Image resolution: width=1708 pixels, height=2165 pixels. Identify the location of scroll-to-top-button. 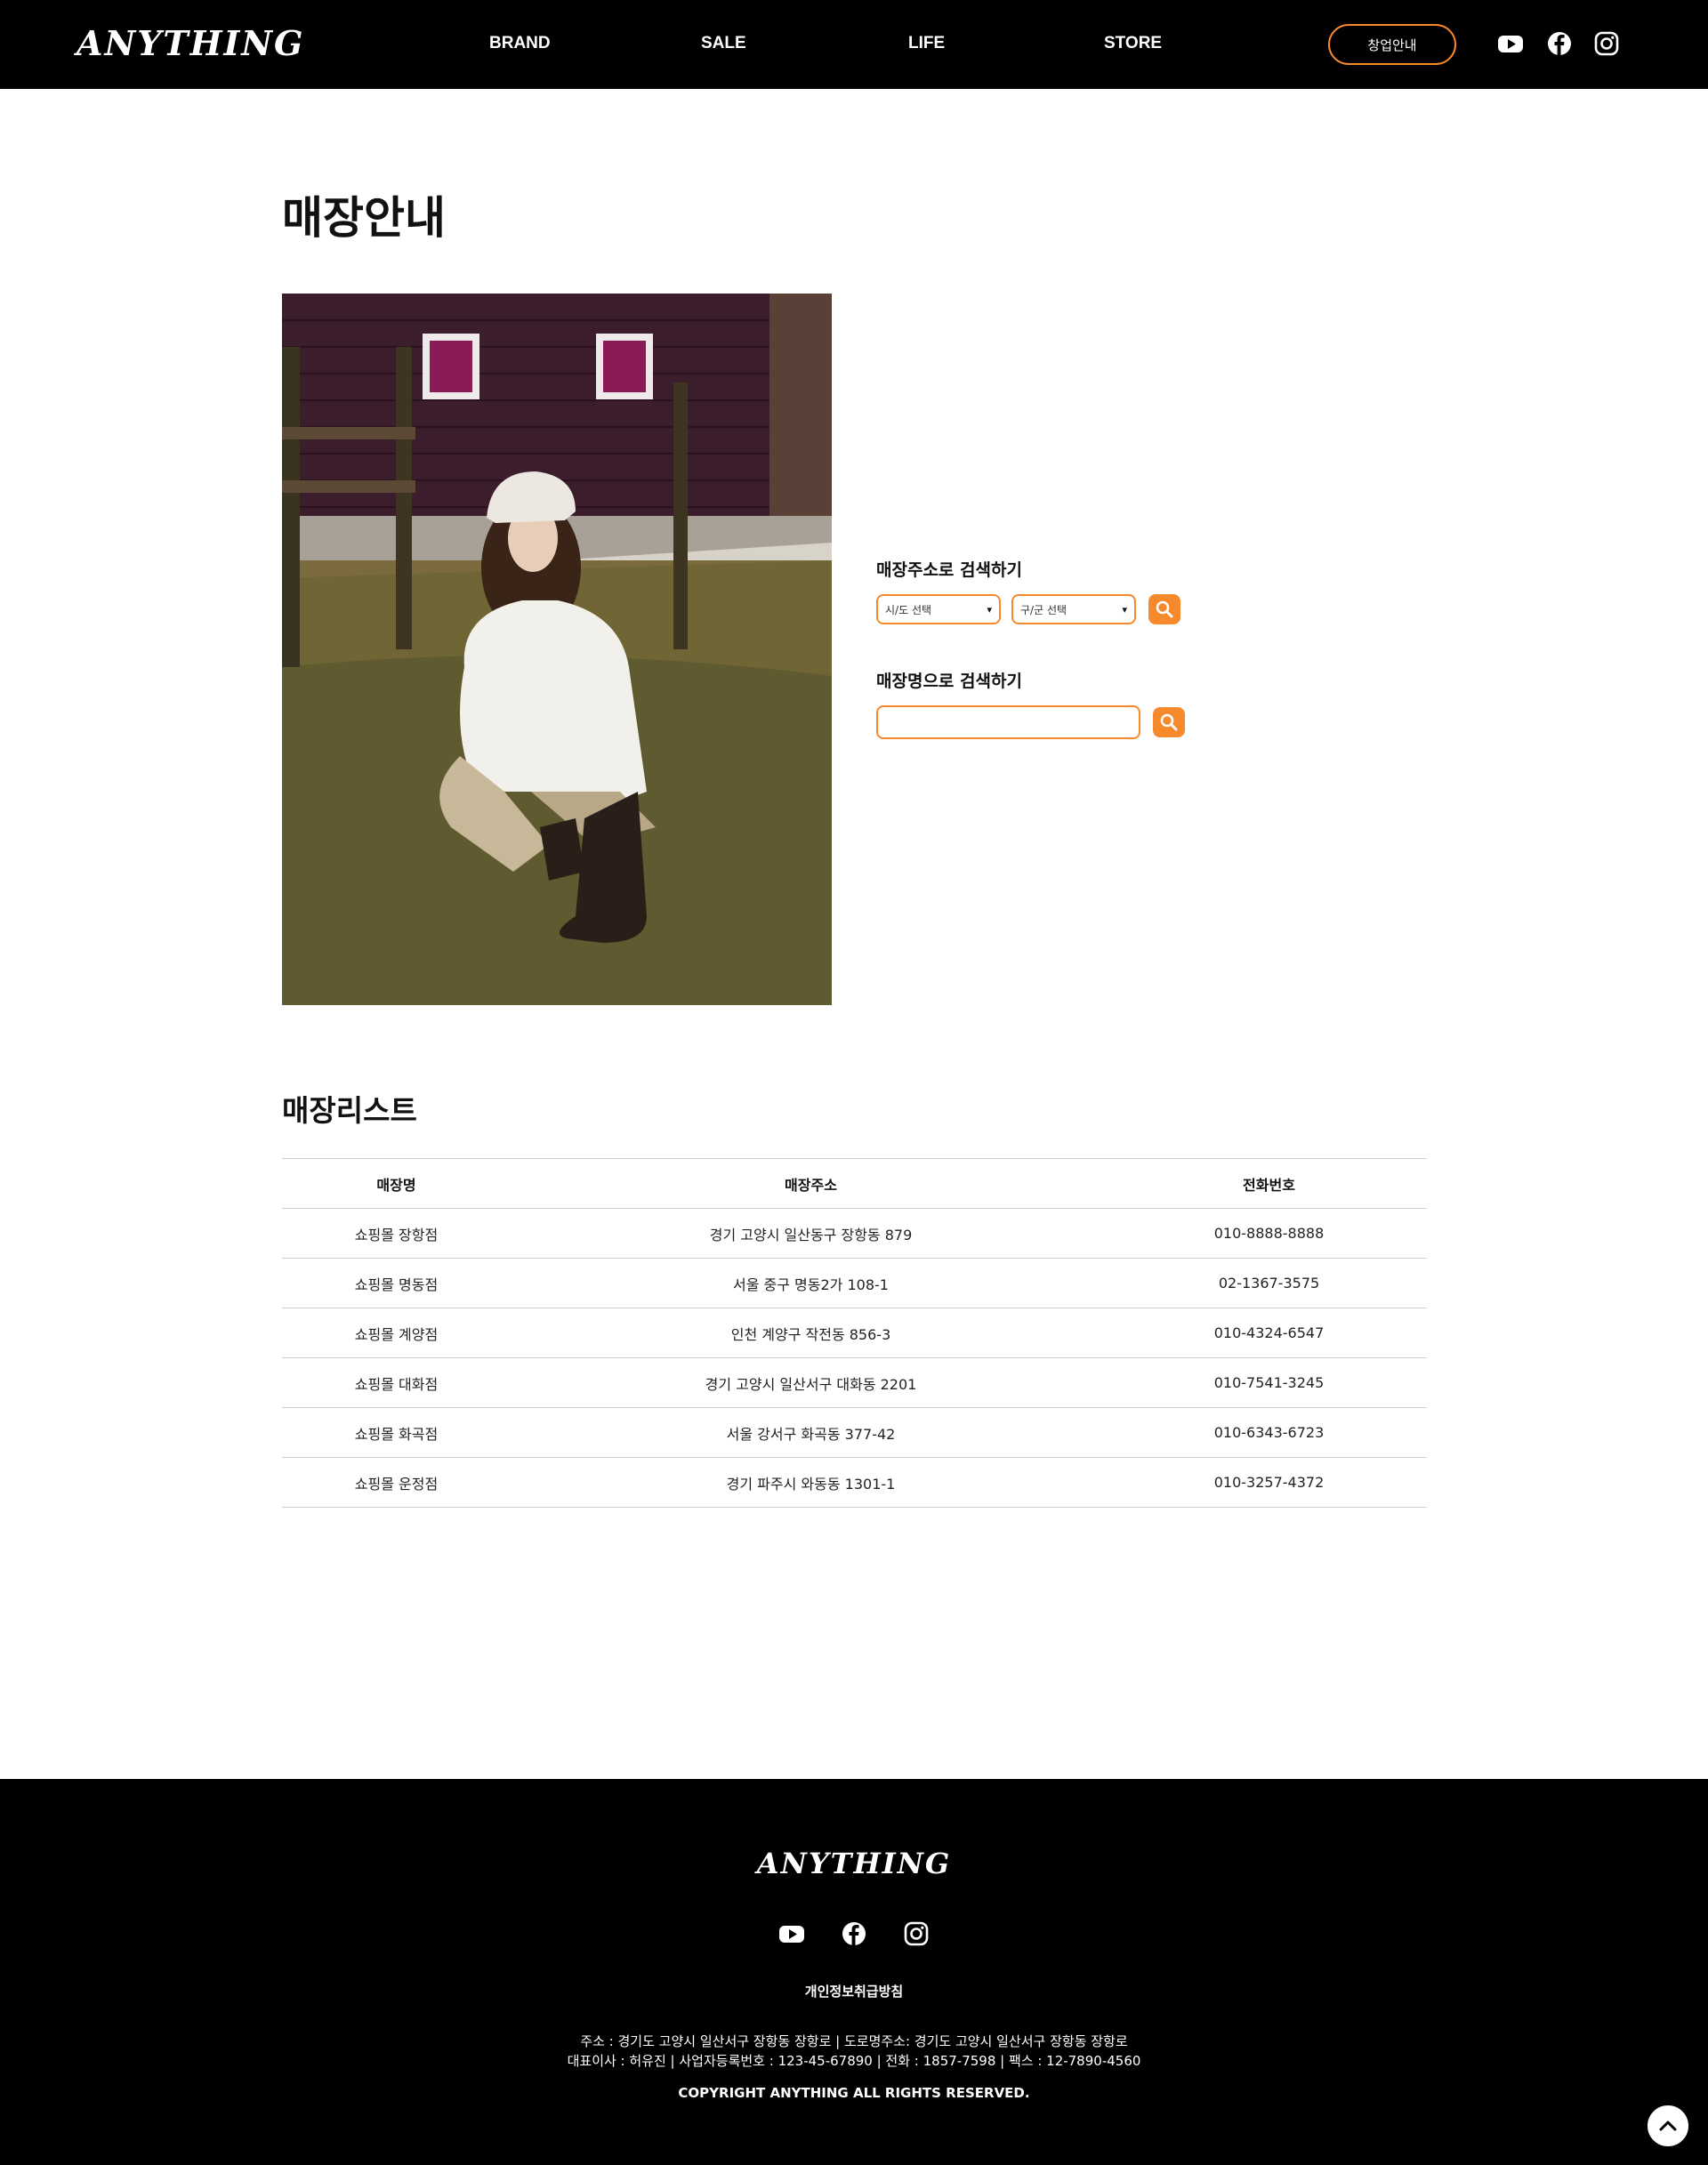
(1668, 2126).